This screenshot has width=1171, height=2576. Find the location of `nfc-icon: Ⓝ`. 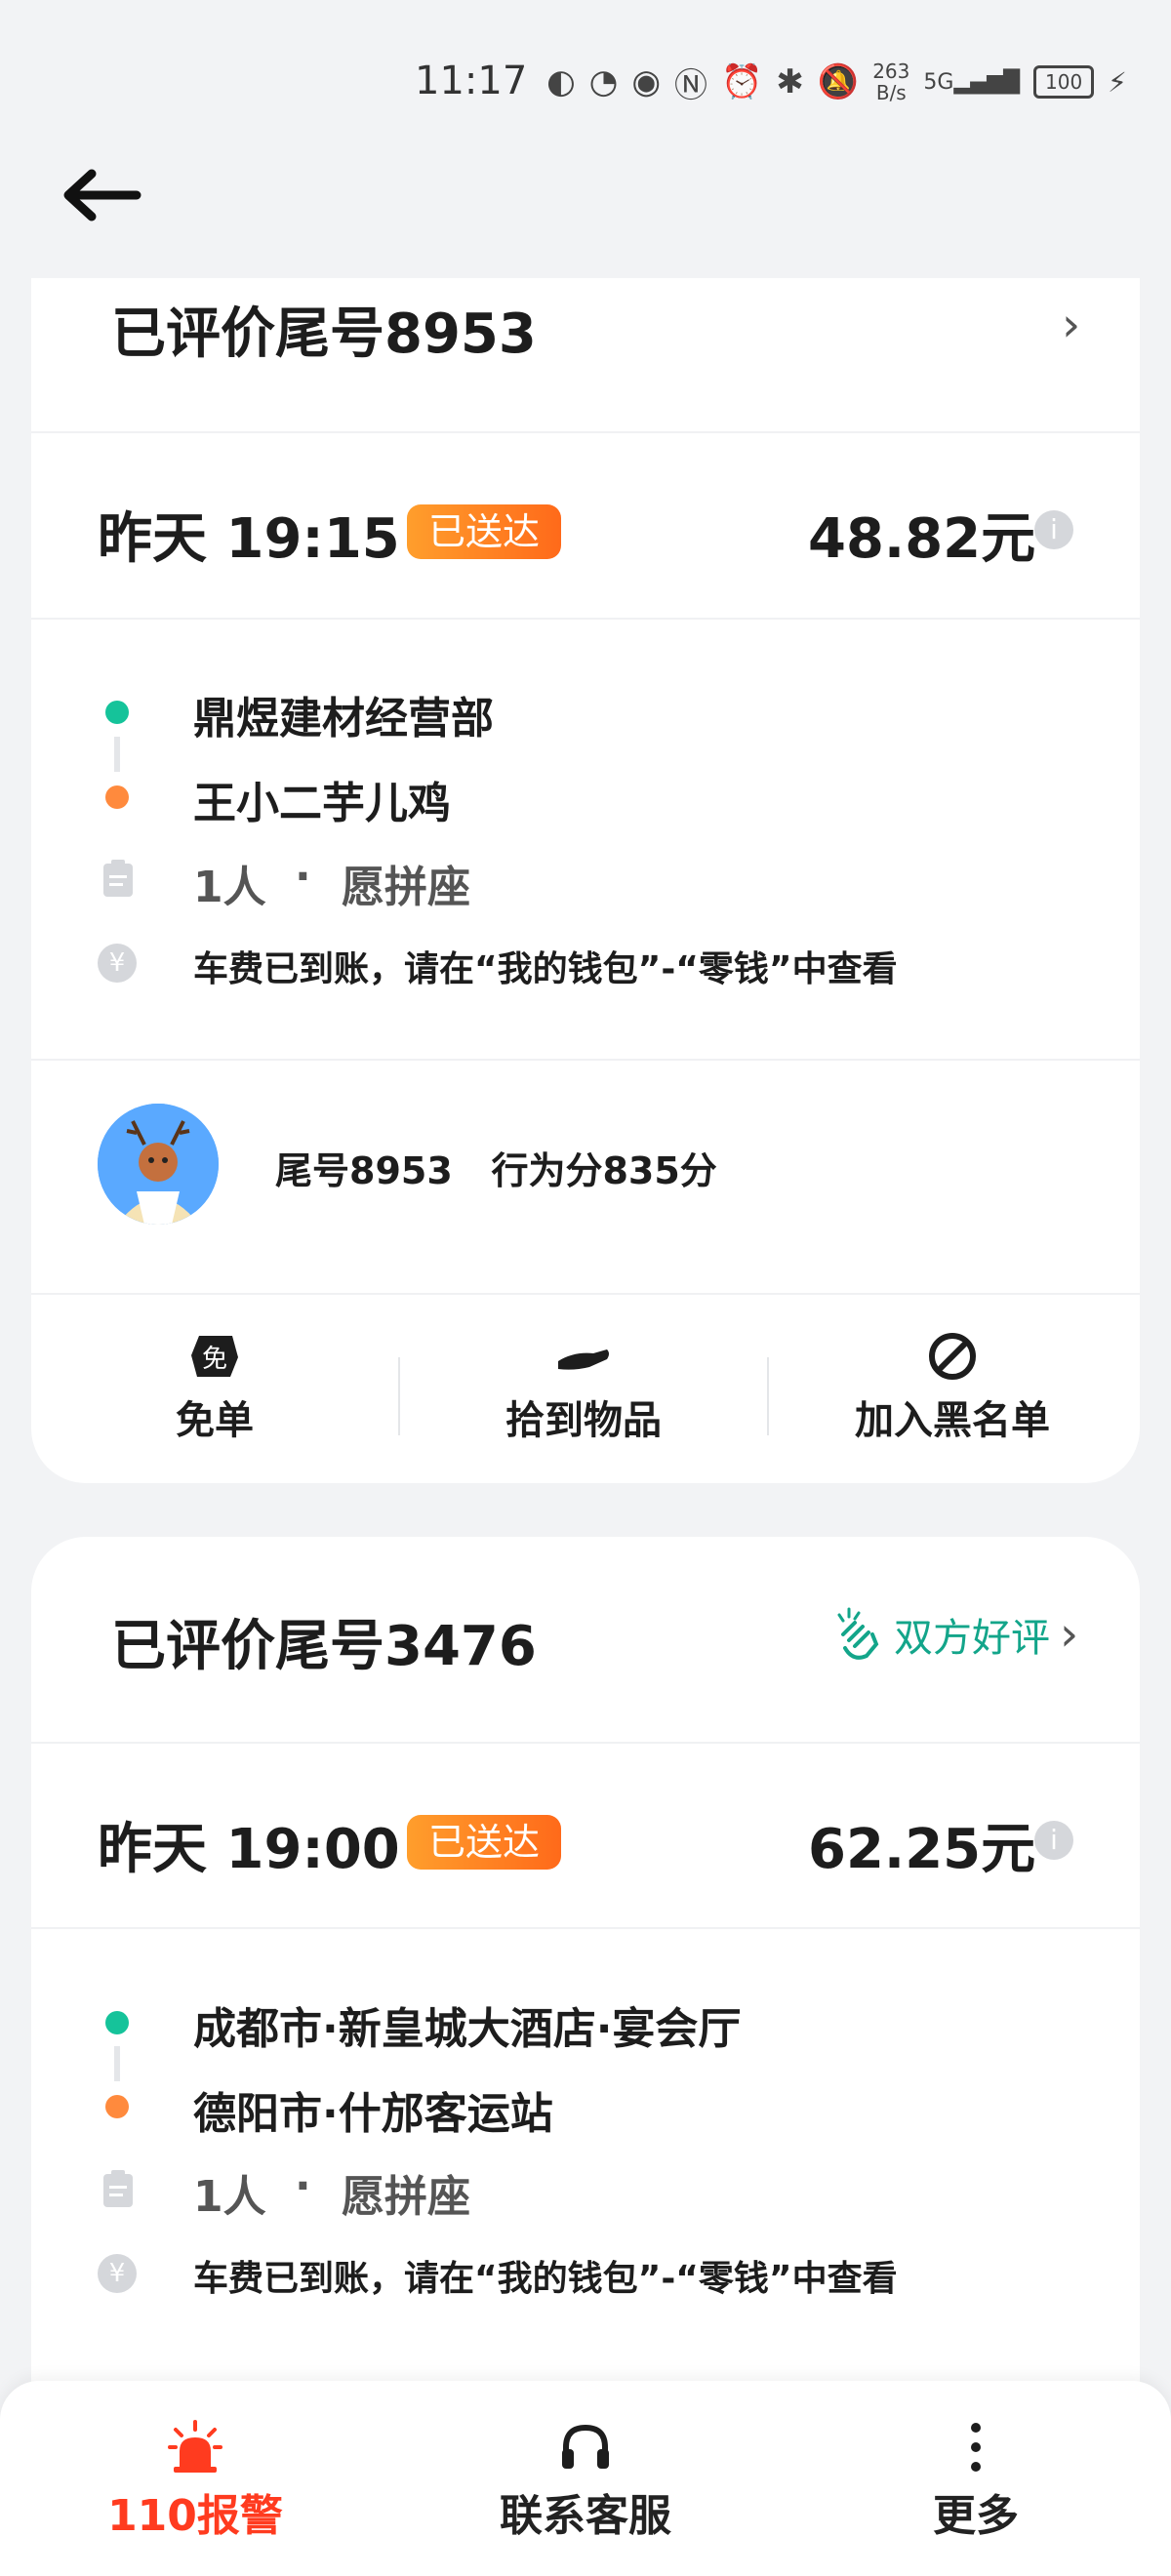

nfc-icon: Ⓝ is located at coordinates (691, 85).